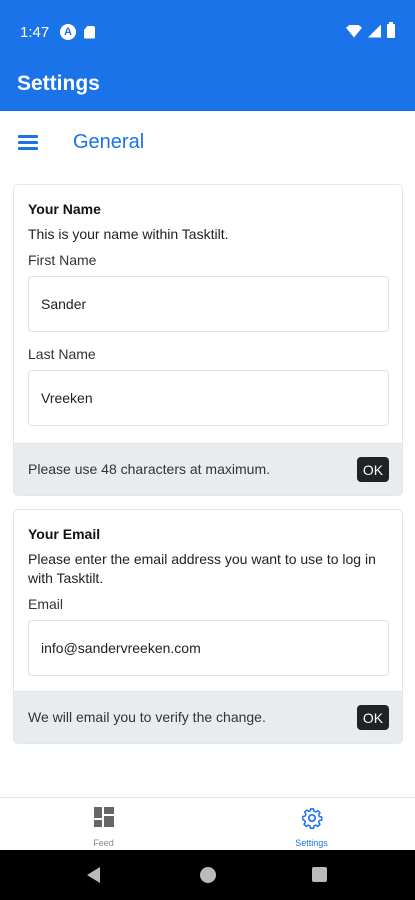 This screenshot has width=415, height=900. I want to click on status-left-icons: A, so click(77, 32).